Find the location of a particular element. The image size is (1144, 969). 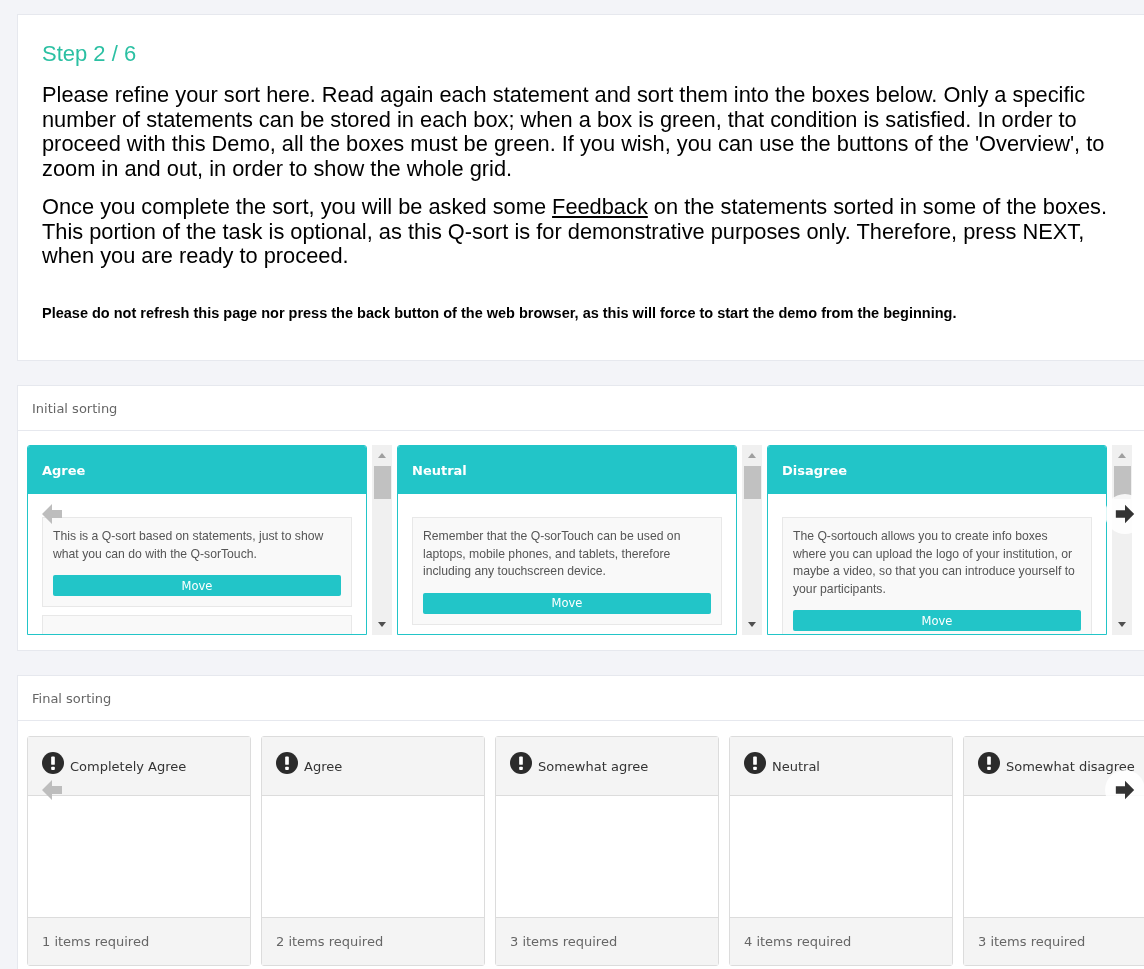

box-title: Agree is located at coordinates (323, 766).